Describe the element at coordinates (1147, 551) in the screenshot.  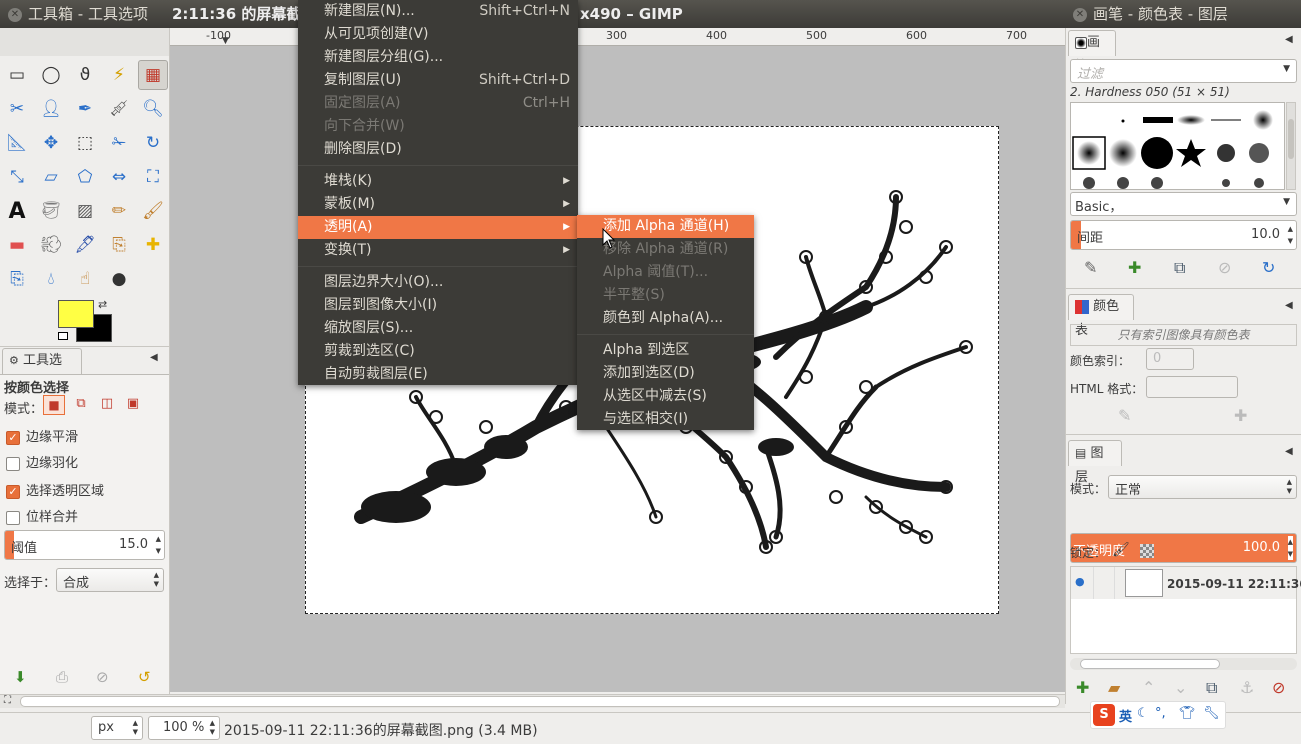
I see `lock-alpha-icon` at that location.